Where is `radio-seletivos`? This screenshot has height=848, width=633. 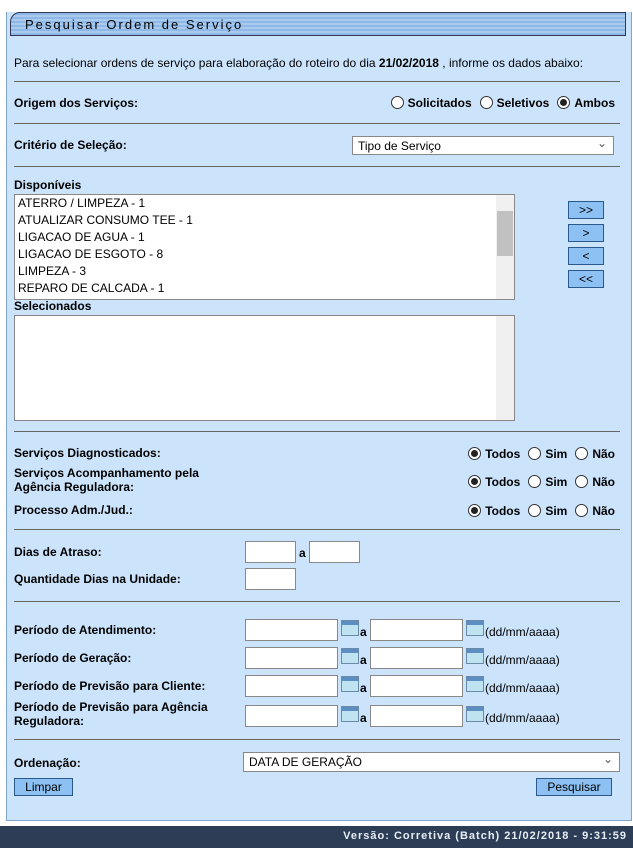 radio-seletivos is located at coordinates (486, 102).